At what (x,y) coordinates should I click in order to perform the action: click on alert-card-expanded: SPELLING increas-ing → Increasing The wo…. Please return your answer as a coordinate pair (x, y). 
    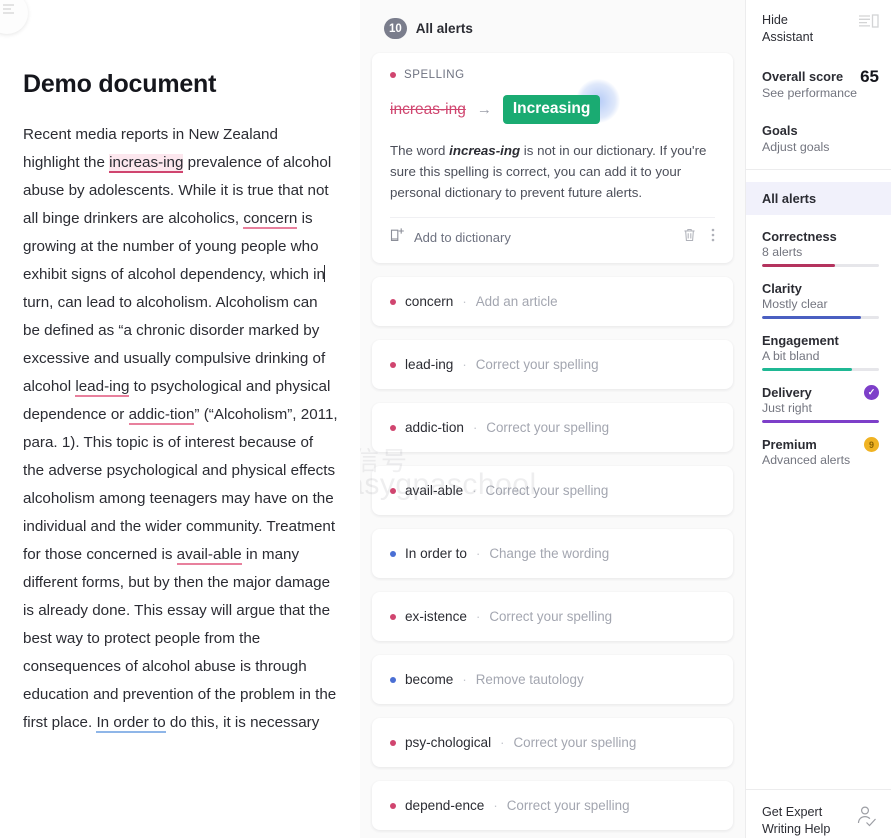
    Looking at the image, I should click on (552, 158).